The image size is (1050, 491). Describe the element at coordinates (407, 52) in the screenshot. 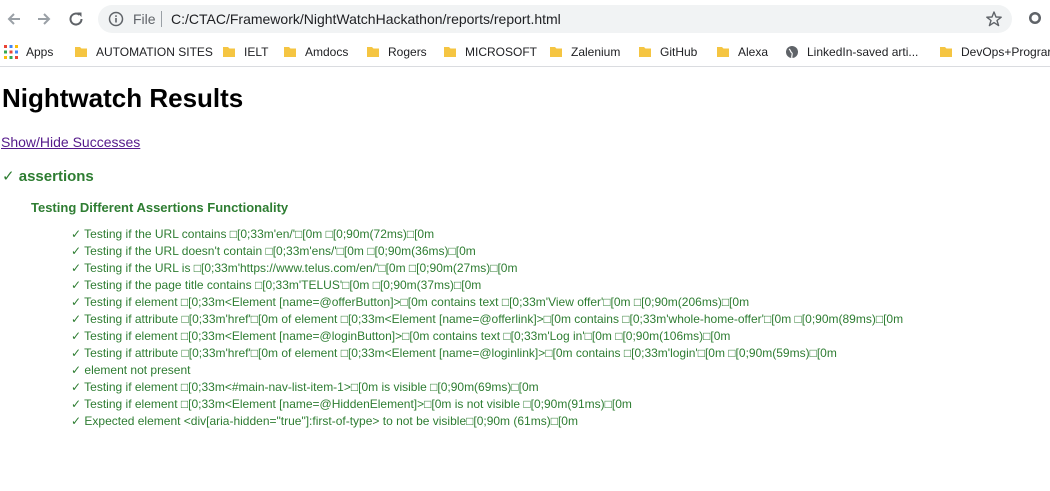

I see `bookmark-label: Rogers` at that location.